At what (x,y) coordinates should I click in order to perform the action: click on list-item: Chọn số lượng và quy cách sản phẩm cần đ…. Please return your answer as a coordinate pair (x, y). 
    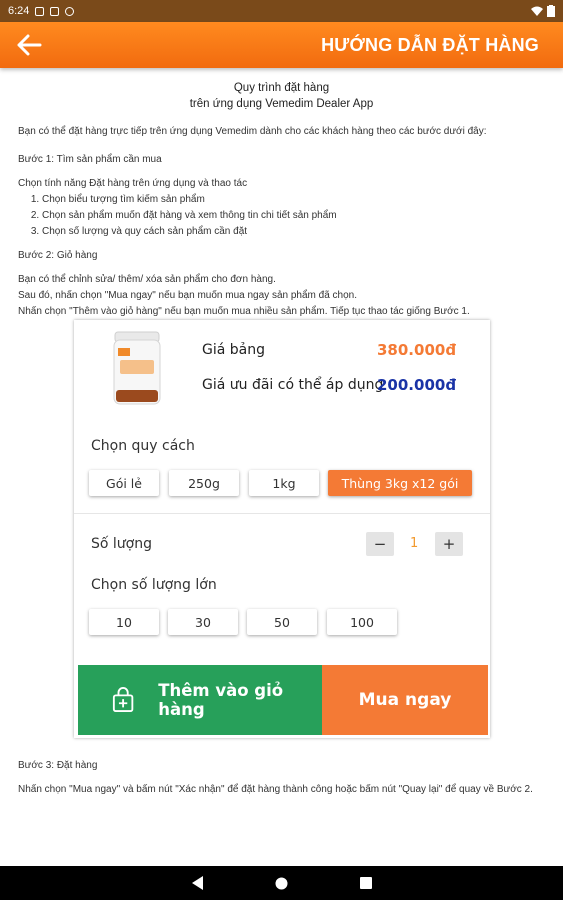
    Looking at the image, I should click on (293, 232).